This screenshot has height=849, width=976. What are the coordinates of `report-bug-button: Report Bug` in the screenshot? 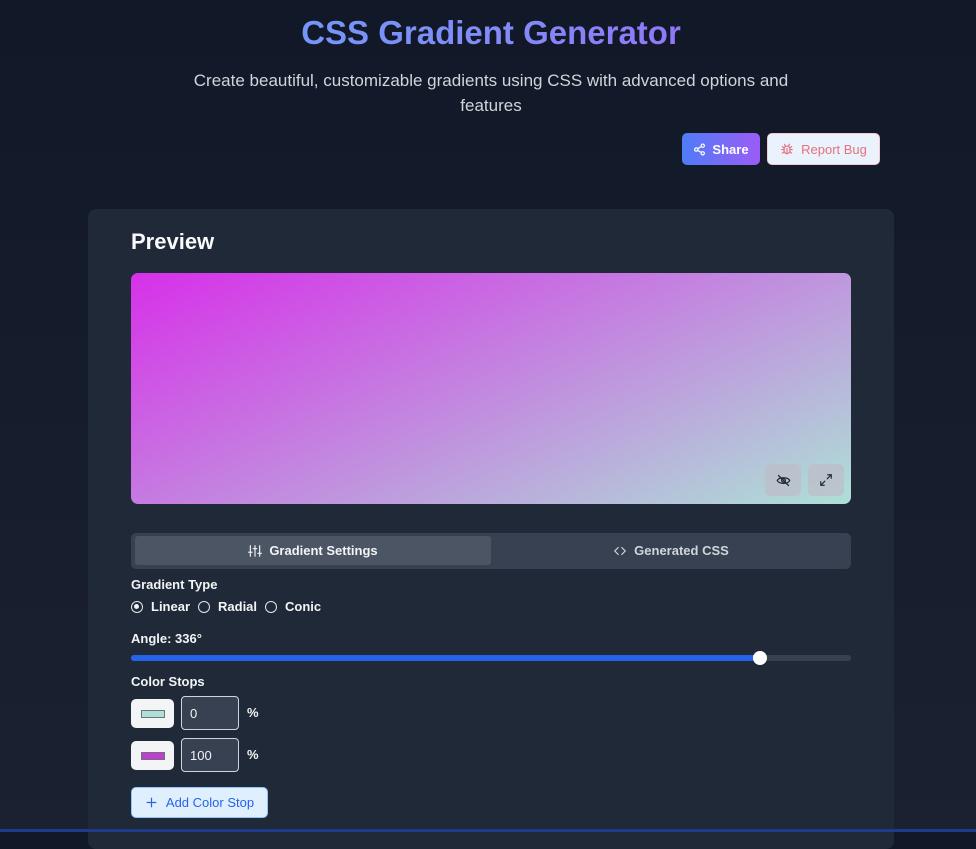 It's located at (823, 149).